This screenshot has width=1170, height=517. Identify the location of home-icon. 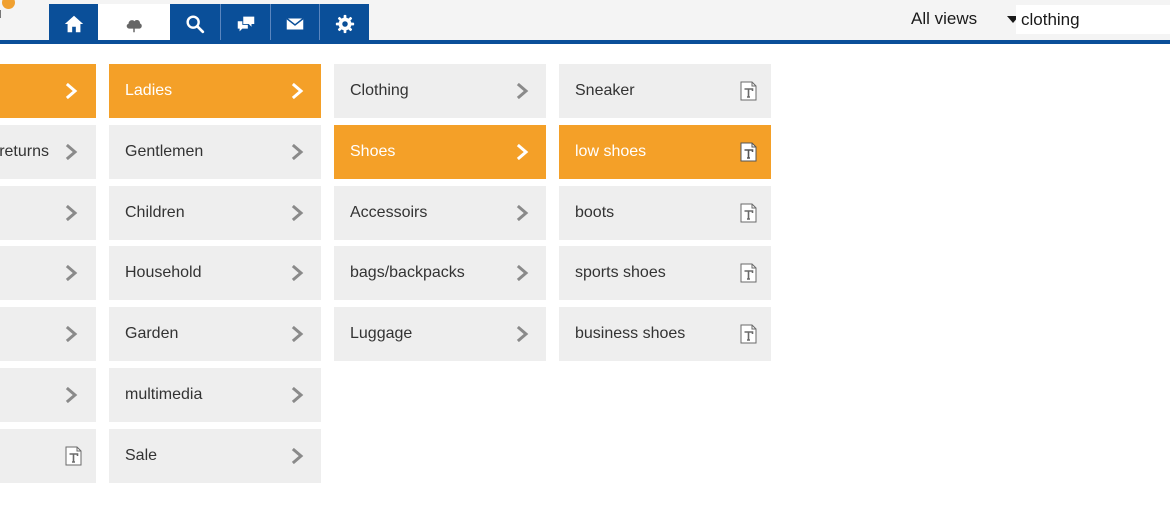
(73, 24).